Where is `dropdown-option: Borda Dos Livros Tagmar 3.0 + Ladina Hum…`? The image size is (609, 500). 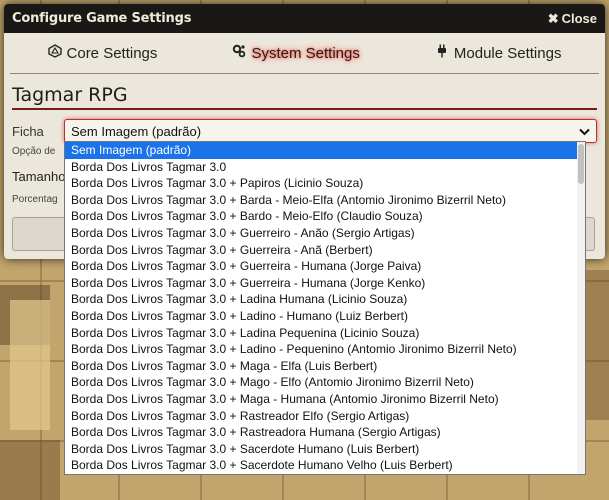 dropdown-option: Borda Dos Livros Tagmar 3.0 + Ladina Hum… is located at coordinates (325, 299).